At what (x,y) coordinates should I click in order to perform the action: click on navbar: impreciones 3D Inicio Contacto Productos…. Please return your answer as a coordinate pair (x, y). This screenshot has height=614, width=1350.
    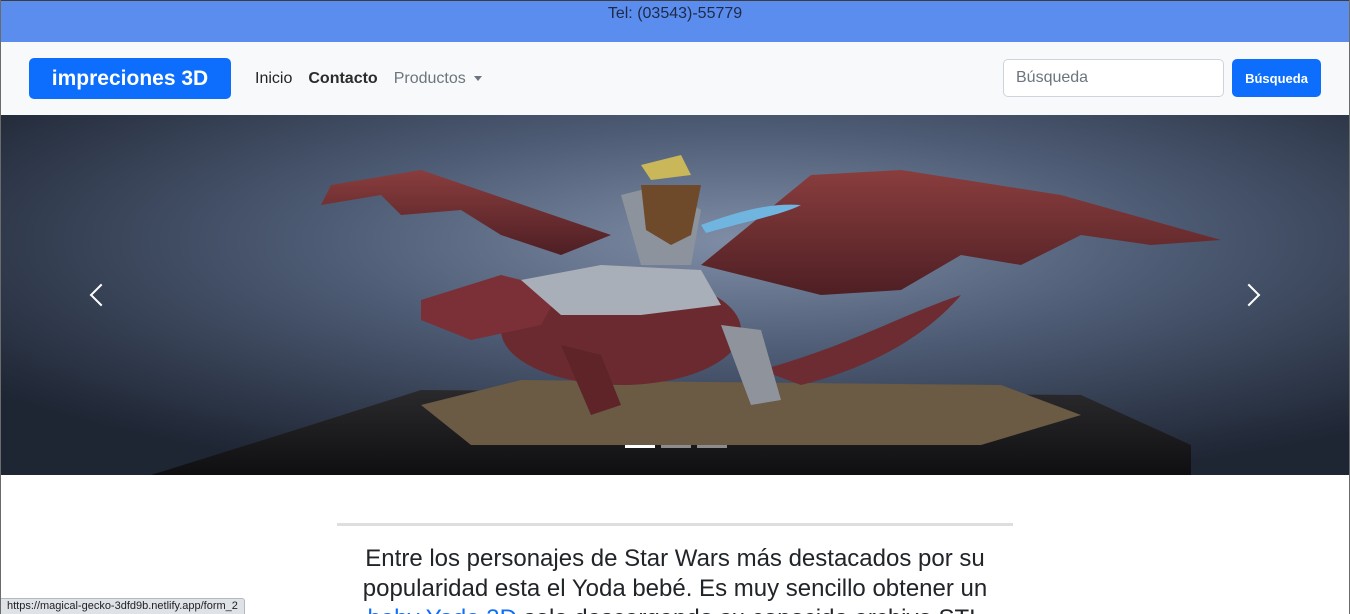
    Looking at the image, I should click on (675, 78).